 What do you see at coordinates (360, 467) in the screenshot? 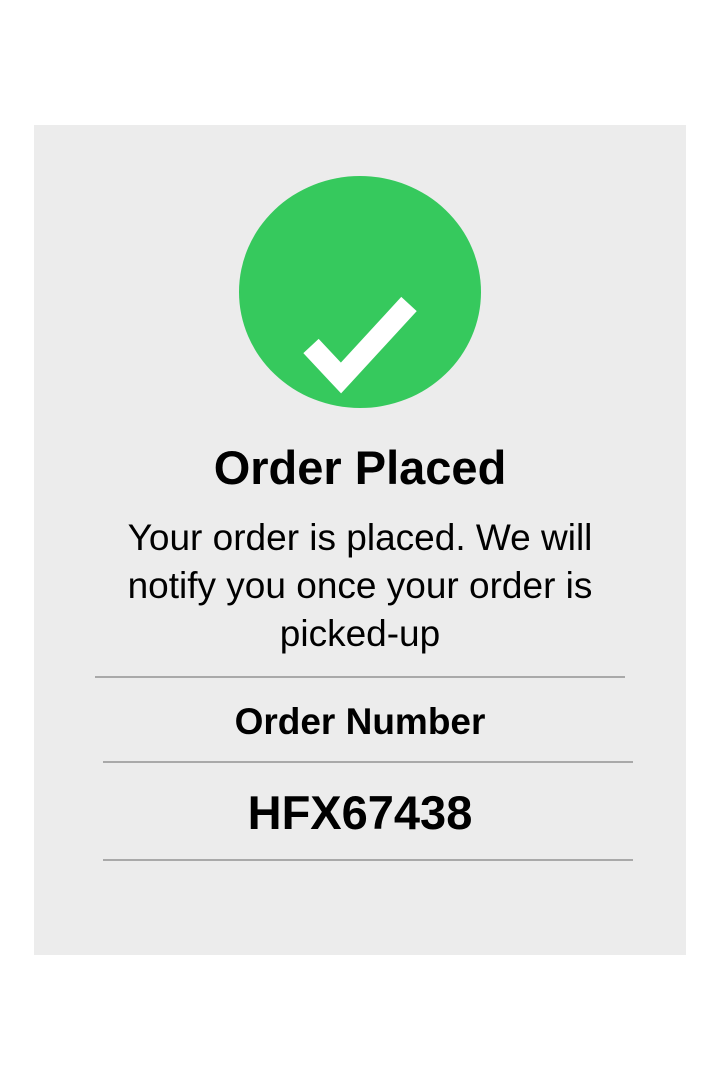
I see `confirmation-title: Order Placed` at bounding box center [360, 467].